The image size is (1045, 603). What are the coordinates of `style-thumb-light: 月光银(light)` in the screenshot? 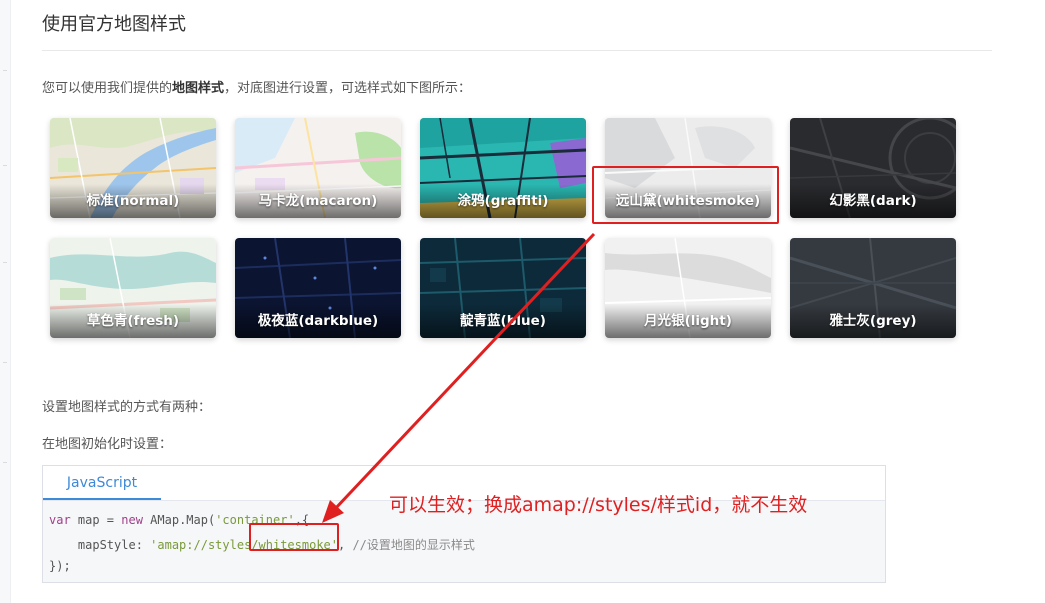 It's located at (688, 288).